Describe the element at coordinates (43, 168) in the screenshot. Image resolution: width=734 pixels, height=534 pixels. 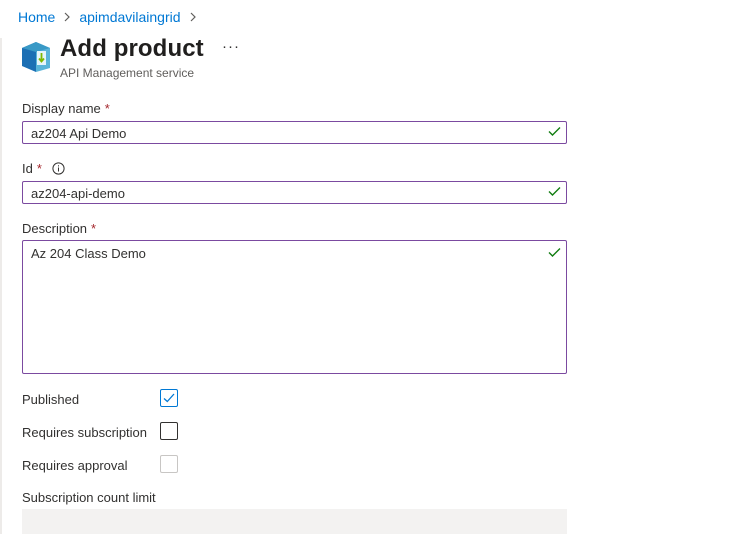
I see `id-label: Id *` at that location.